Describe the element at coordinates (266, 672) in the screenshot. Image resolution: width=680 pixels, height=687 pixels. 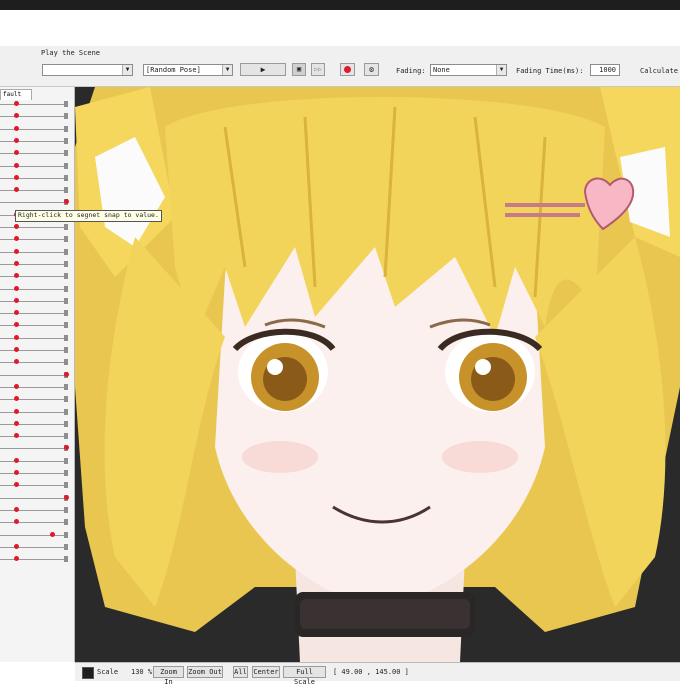
I see `center-button: Center` at that location.